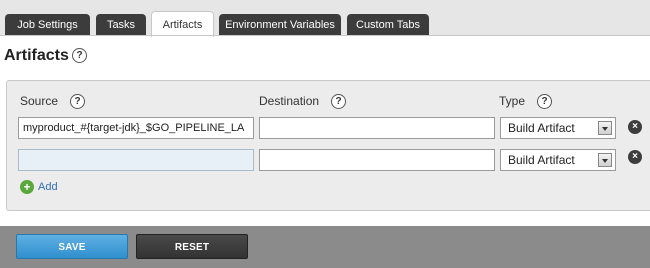  What do you see at coordinates (280, 25) in the screenshot?
I see `tab-environment-variables: Environment Variables` at bounding box center [280, 25].